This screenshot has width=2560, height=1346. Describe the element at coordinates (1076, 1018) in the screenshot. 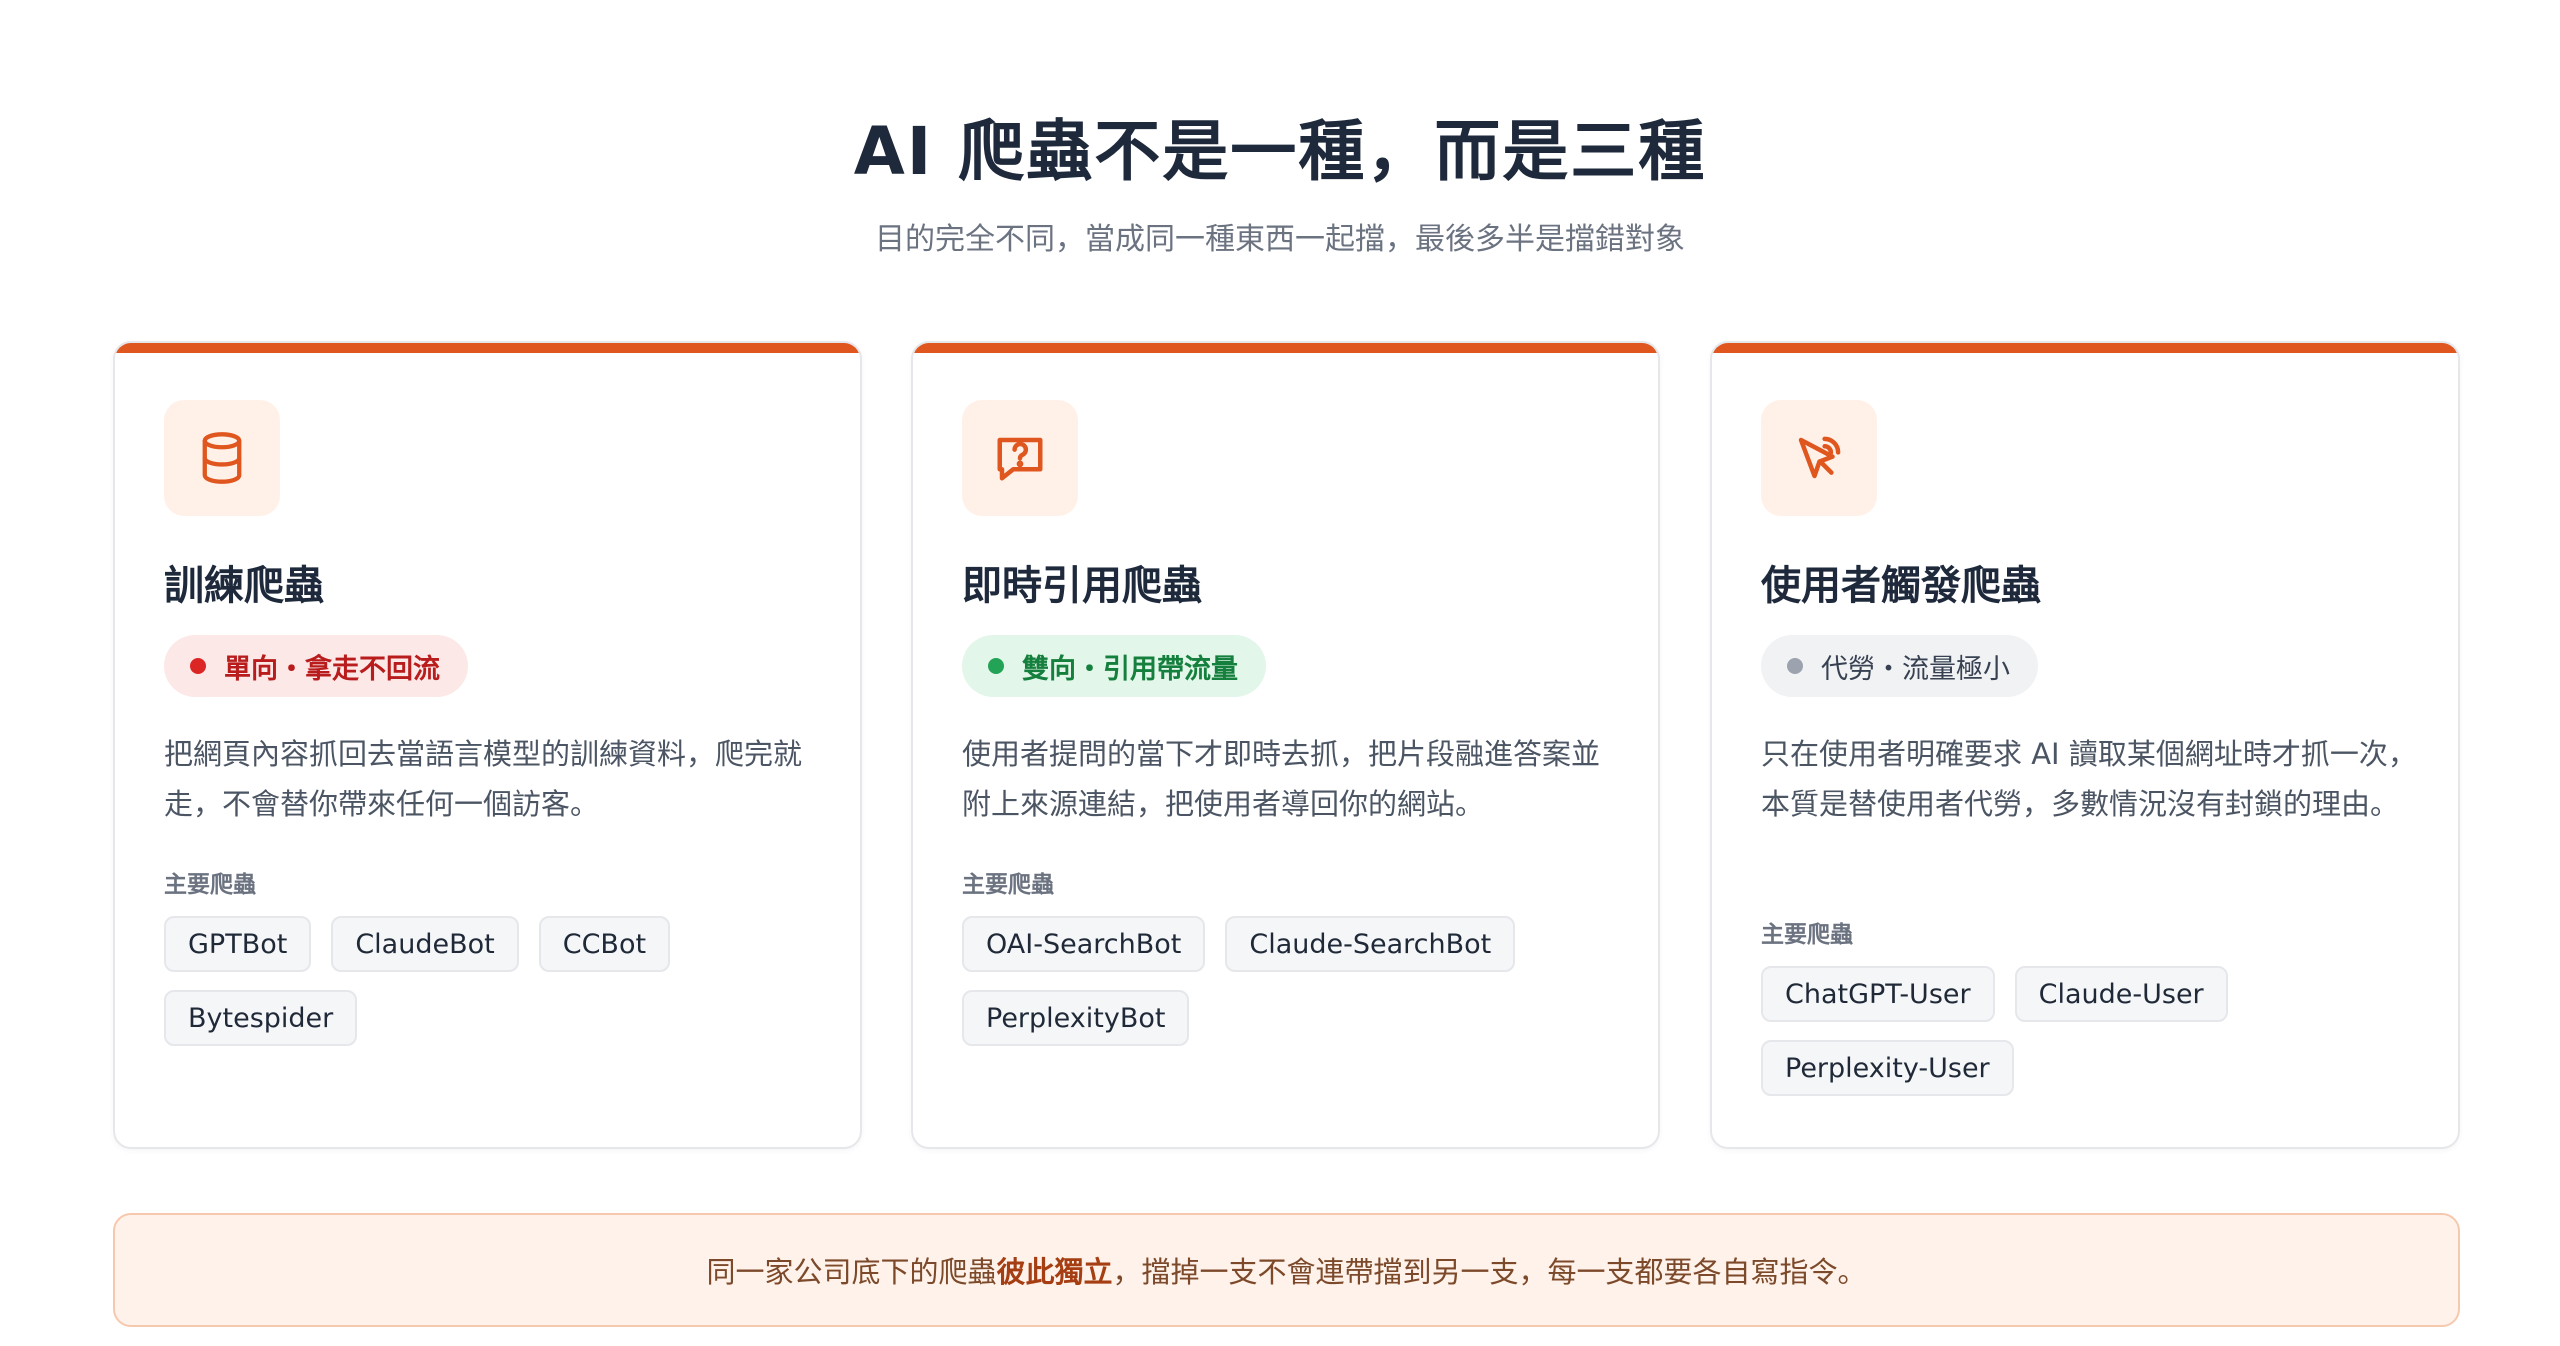

I see `bot-chip: PerplexityBot` at that location.